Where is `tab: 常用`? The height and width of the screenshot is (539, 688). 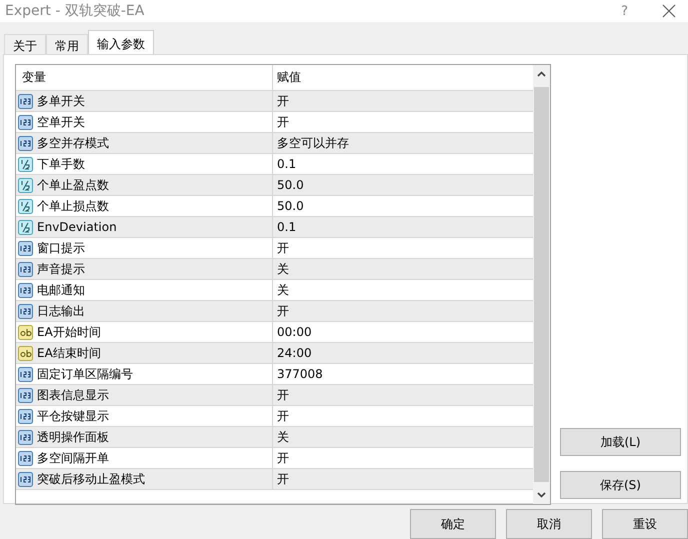 tab: 常用 is located at coordinates (67, 44).